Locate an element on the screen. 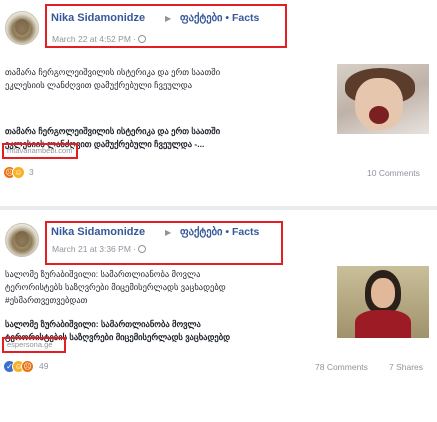  reaction-count: 3 is located at coordinates (31, 172).